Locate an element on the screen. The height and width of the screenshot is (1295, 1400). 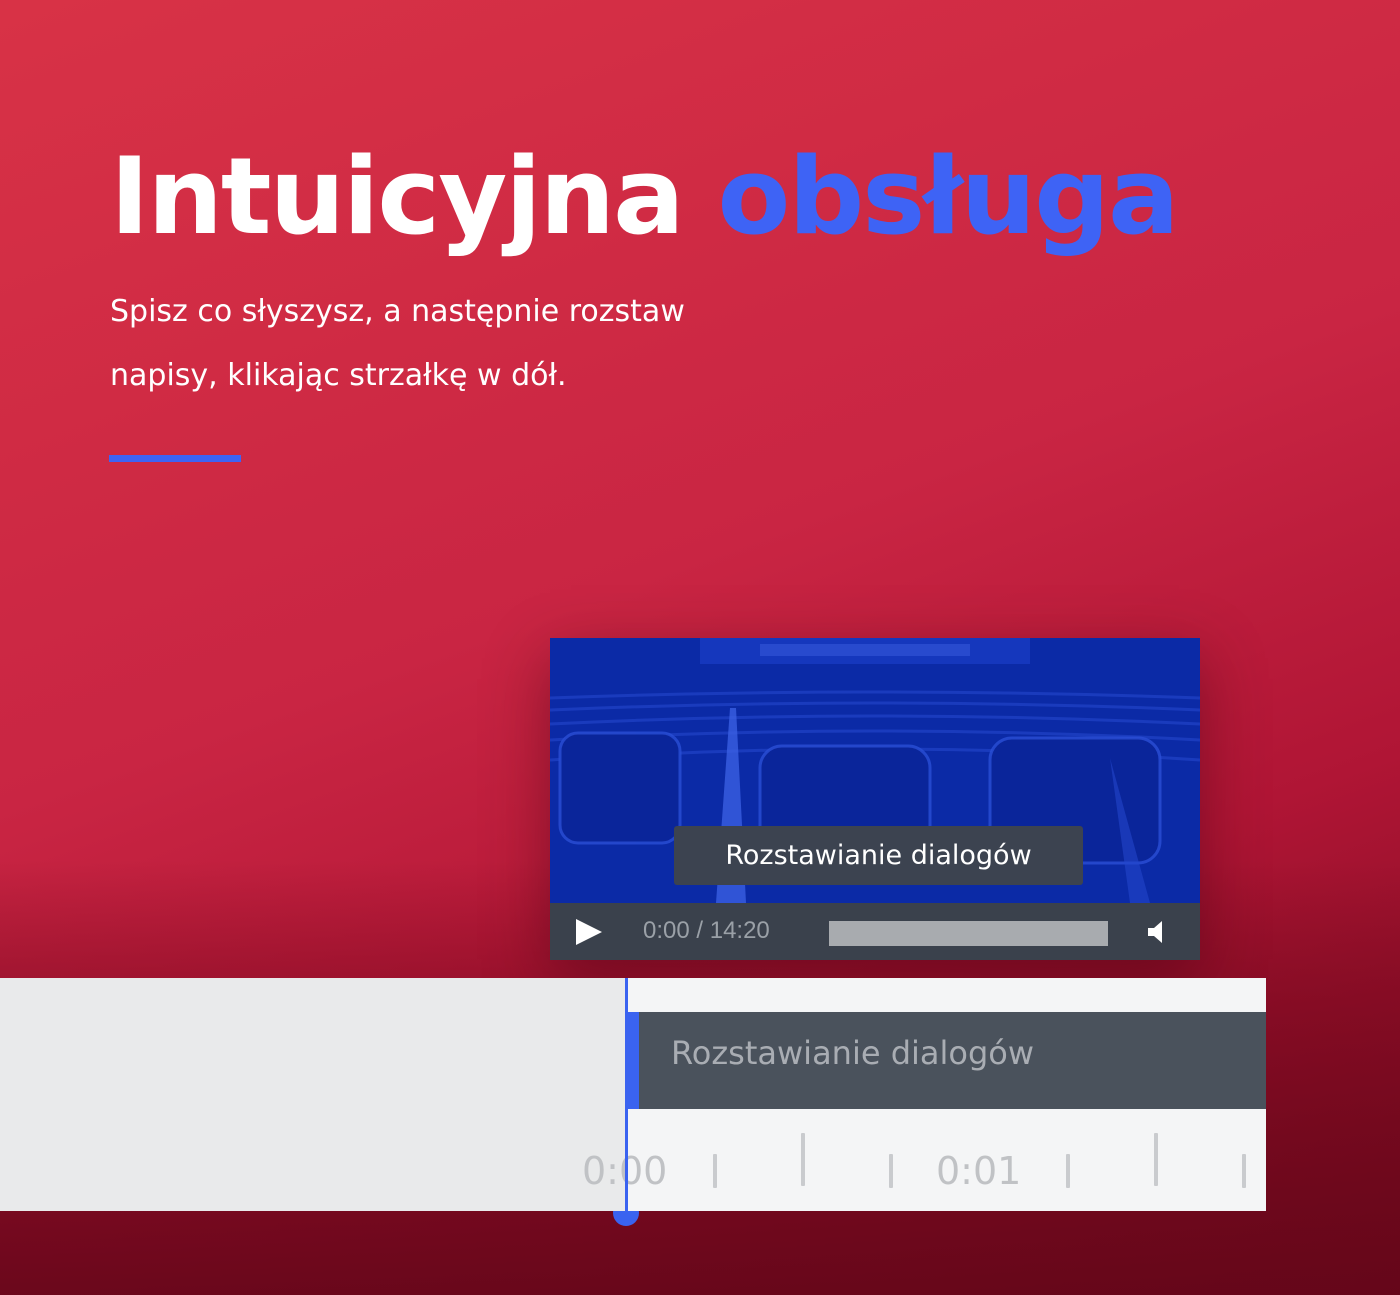
volume-icon is located at coordinates (1158, 932).